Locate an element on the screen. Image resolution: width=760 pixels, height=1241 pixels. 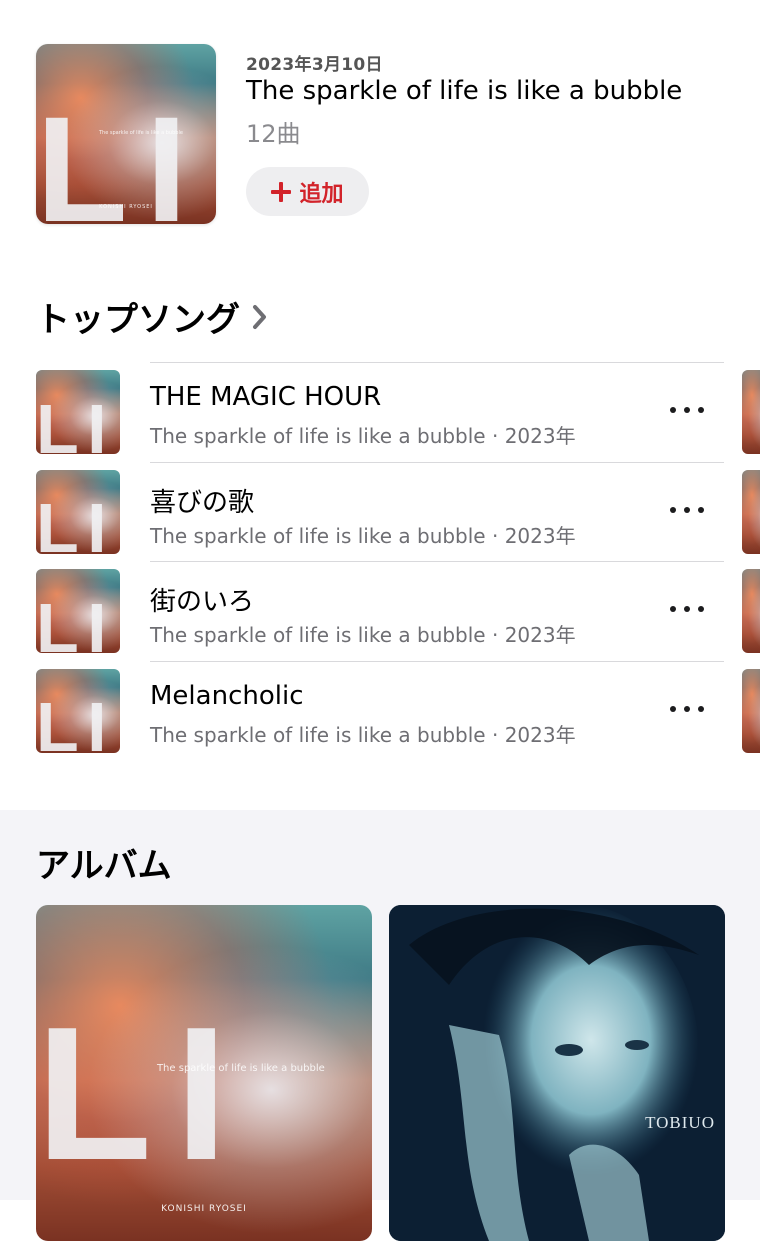
song-title: 喜びの歌 is located at coordinates (202, 502).